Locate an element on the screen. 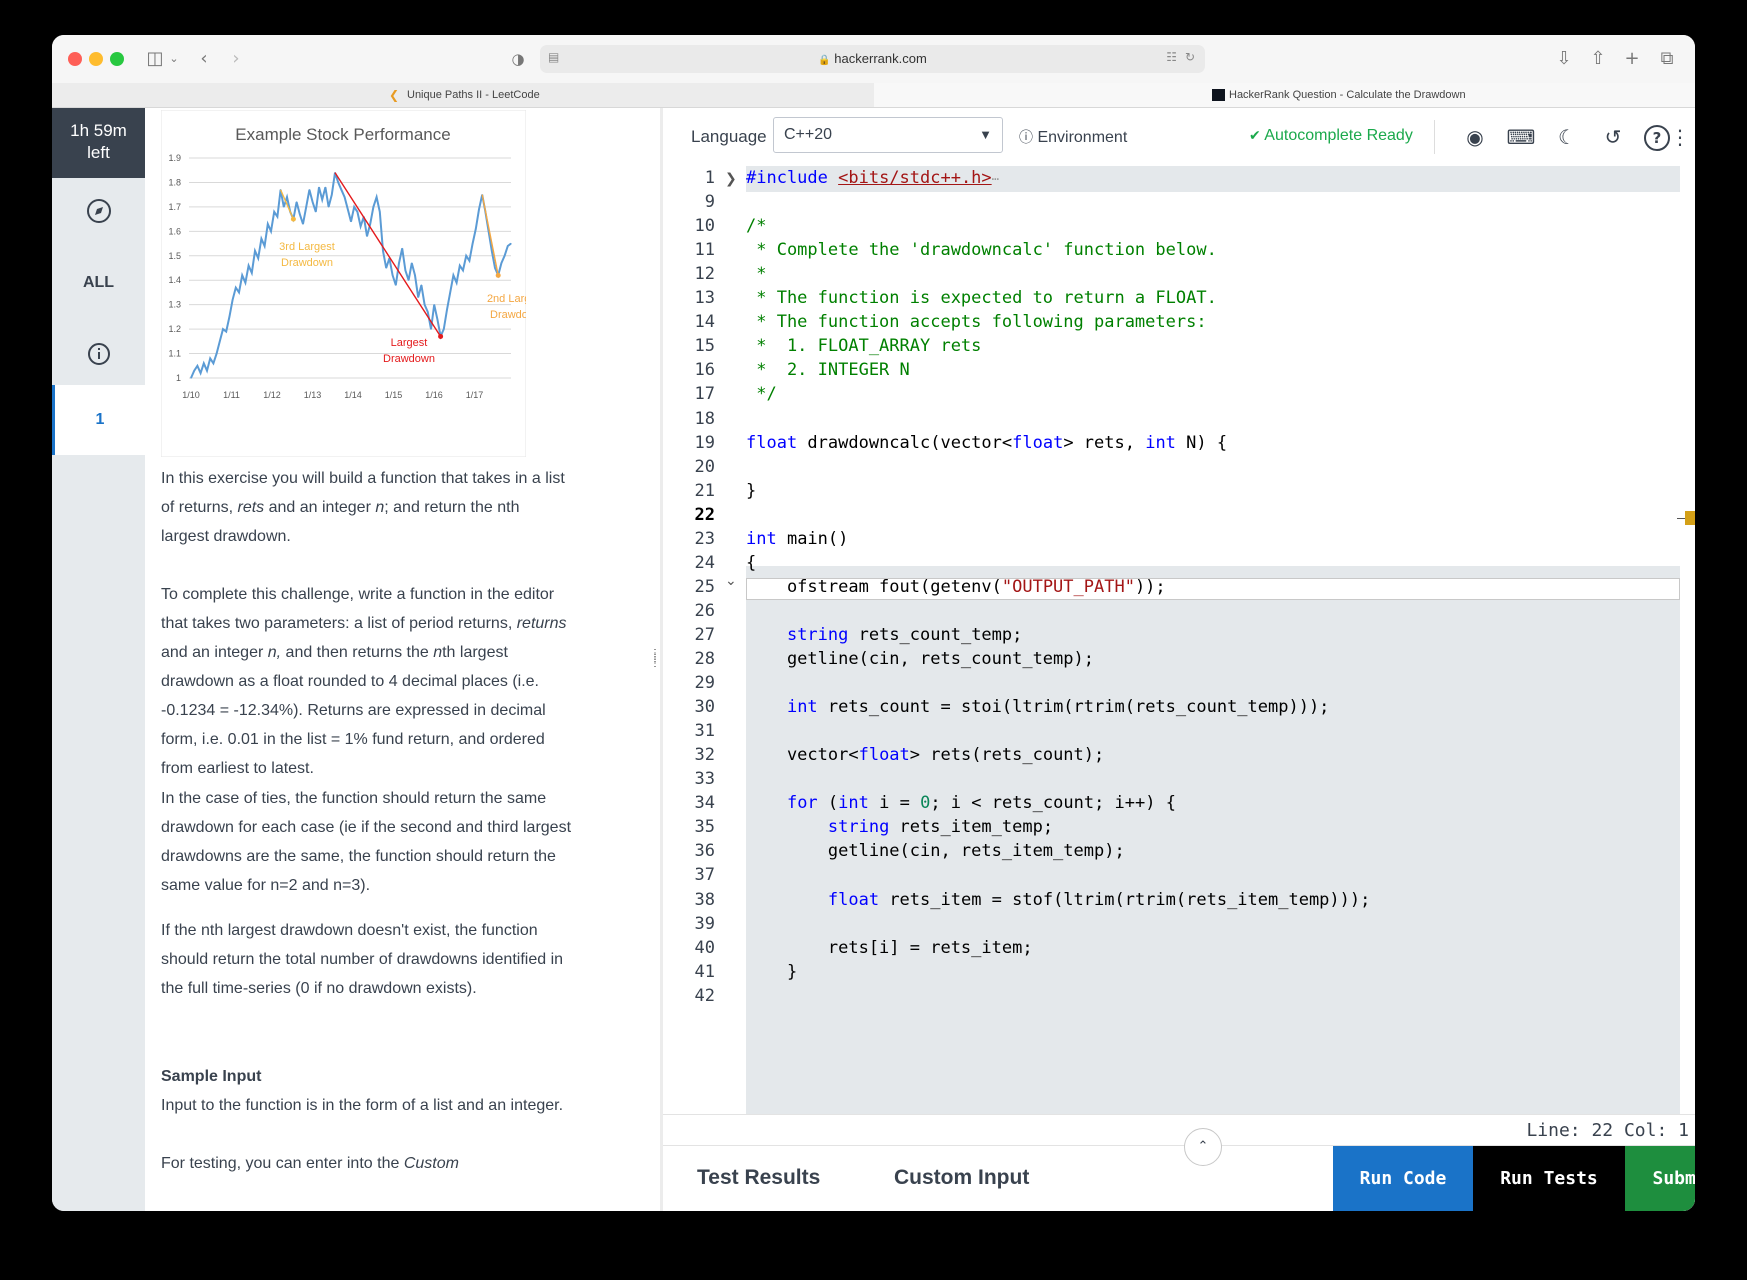 The width and height of the screenshot is (1747, 1280). keyboard-icon: ⌨ is located at coordinates (1521, 137).